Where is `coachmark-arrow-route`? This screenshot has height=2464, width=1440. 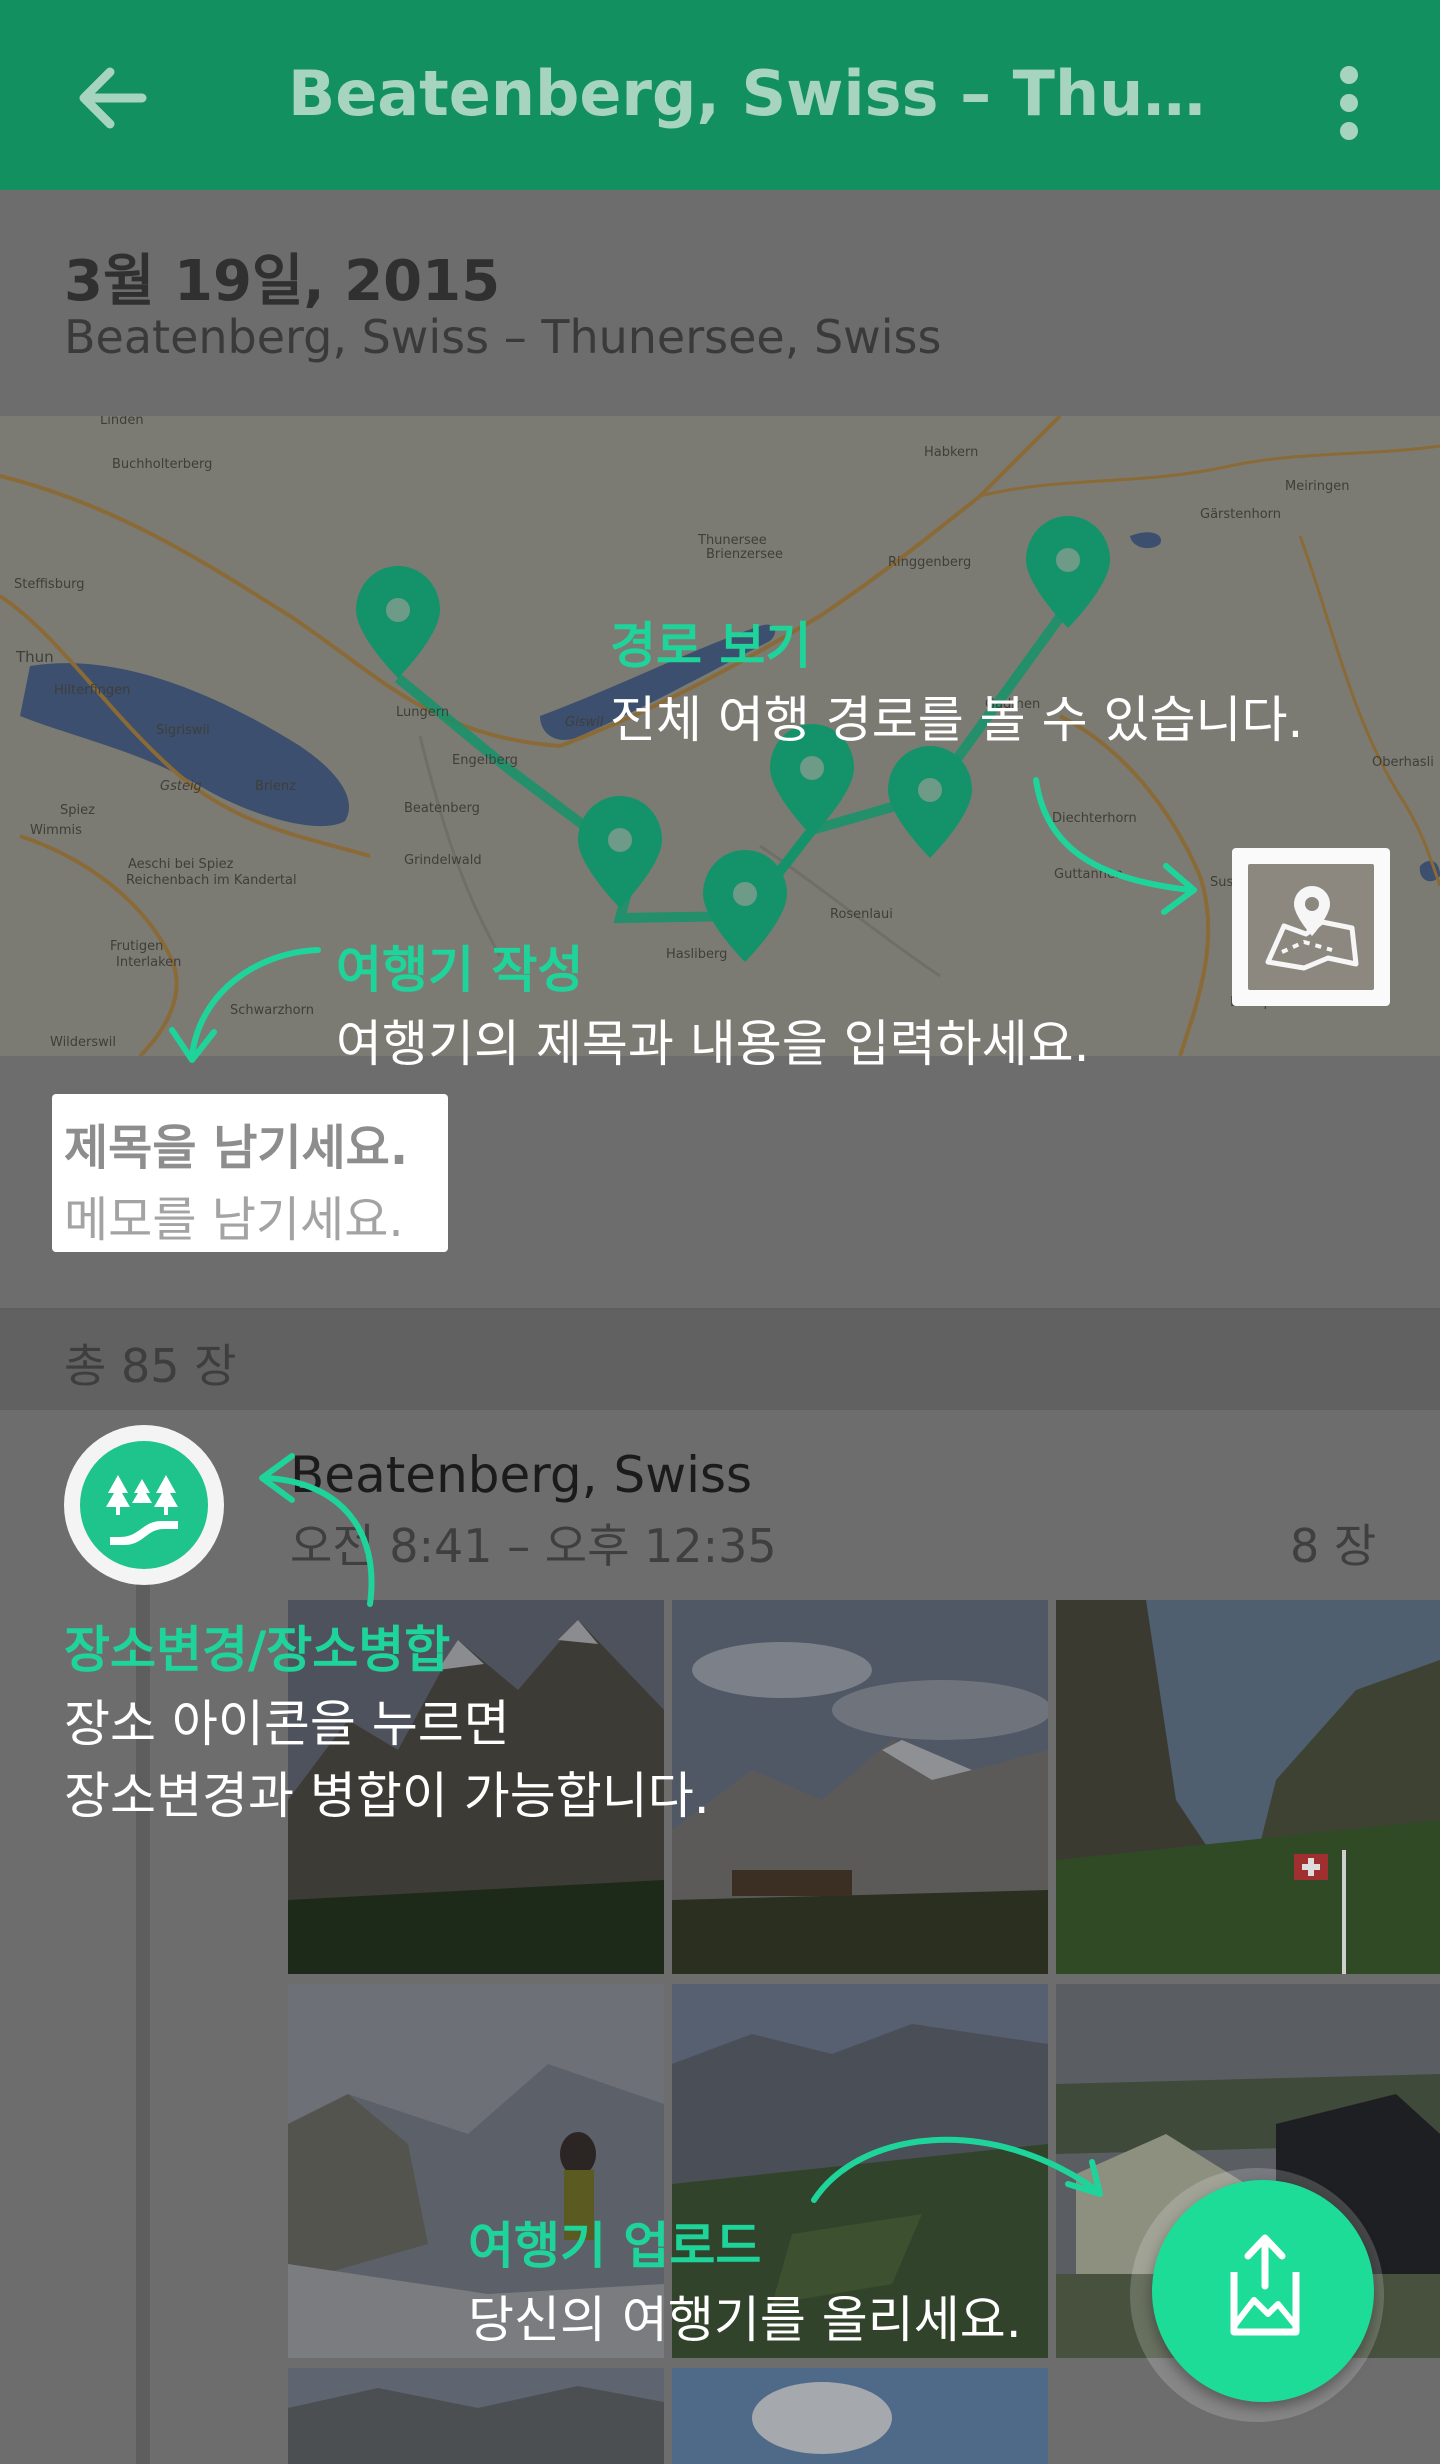
coachmark-arrow-route is located at coordinates (1113, 835).